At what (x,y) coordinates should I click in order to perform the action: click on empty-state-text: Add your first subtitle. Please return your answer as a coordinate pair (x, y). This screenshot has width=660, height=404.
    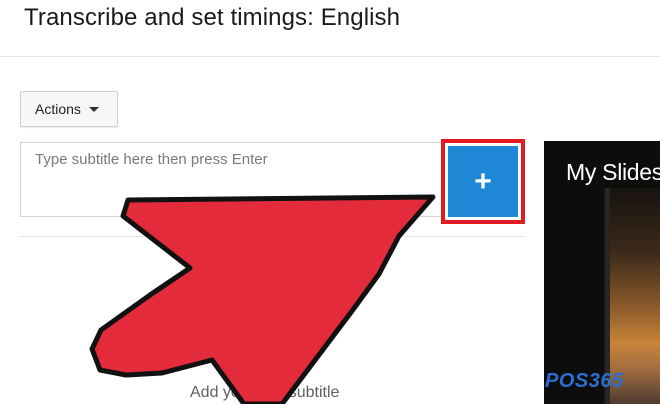
    Looking at the image, I should click on (265, 392).